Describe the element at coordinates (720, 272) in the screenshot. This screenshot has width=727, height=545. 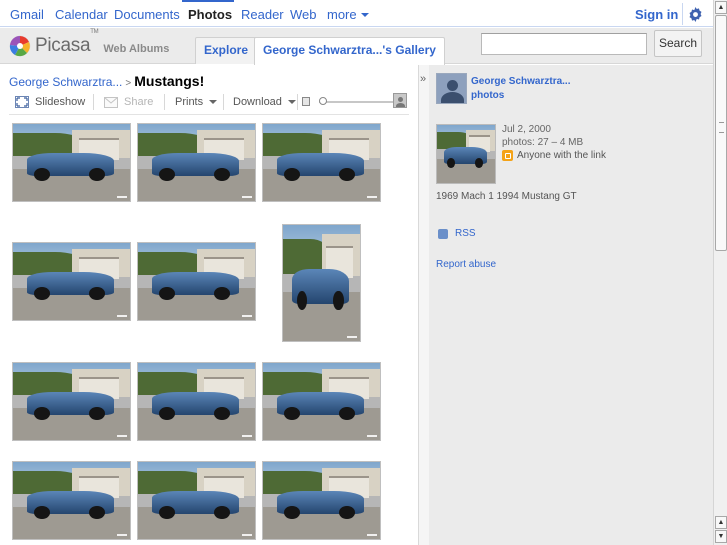
I see `vertical-scrollbar: ▲ ▲ ▼` at that location.